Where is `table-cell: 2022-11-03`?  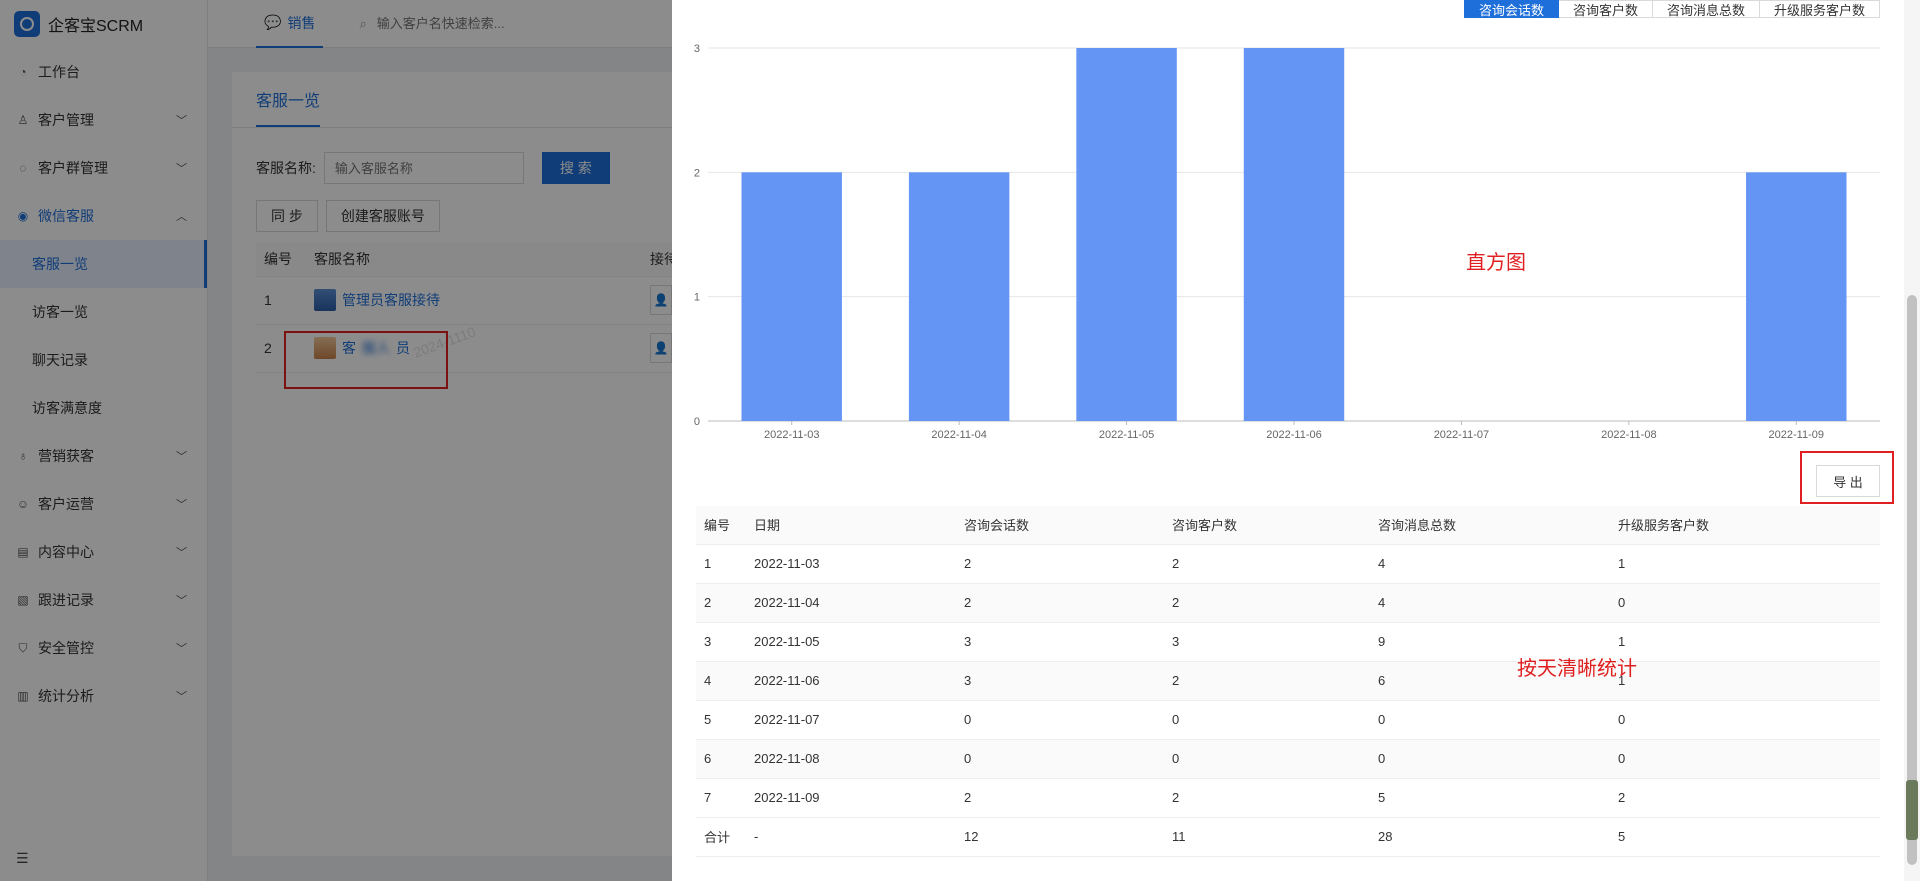 table-cell: 2022-11-03 is located at coordinates (851, 564).